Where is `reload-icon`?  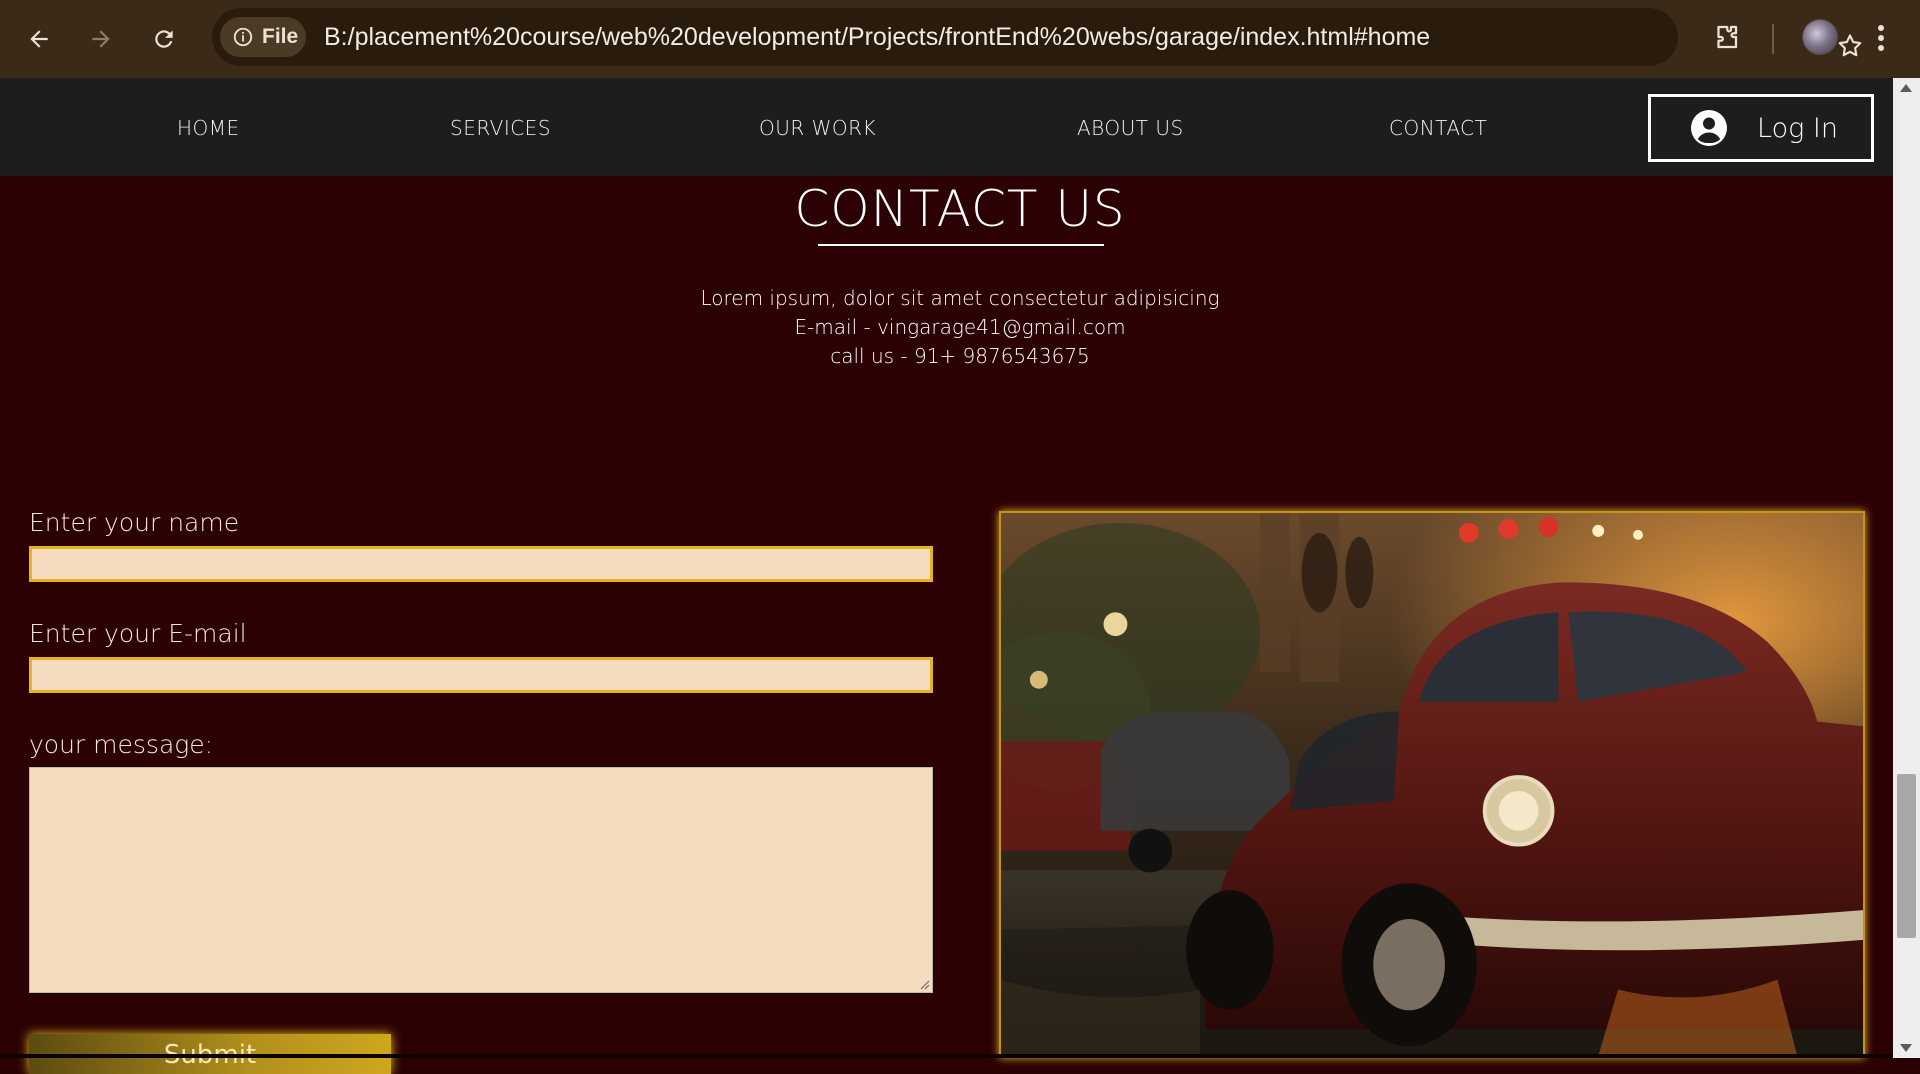
reload-icon is located at coordinates (164, 39).